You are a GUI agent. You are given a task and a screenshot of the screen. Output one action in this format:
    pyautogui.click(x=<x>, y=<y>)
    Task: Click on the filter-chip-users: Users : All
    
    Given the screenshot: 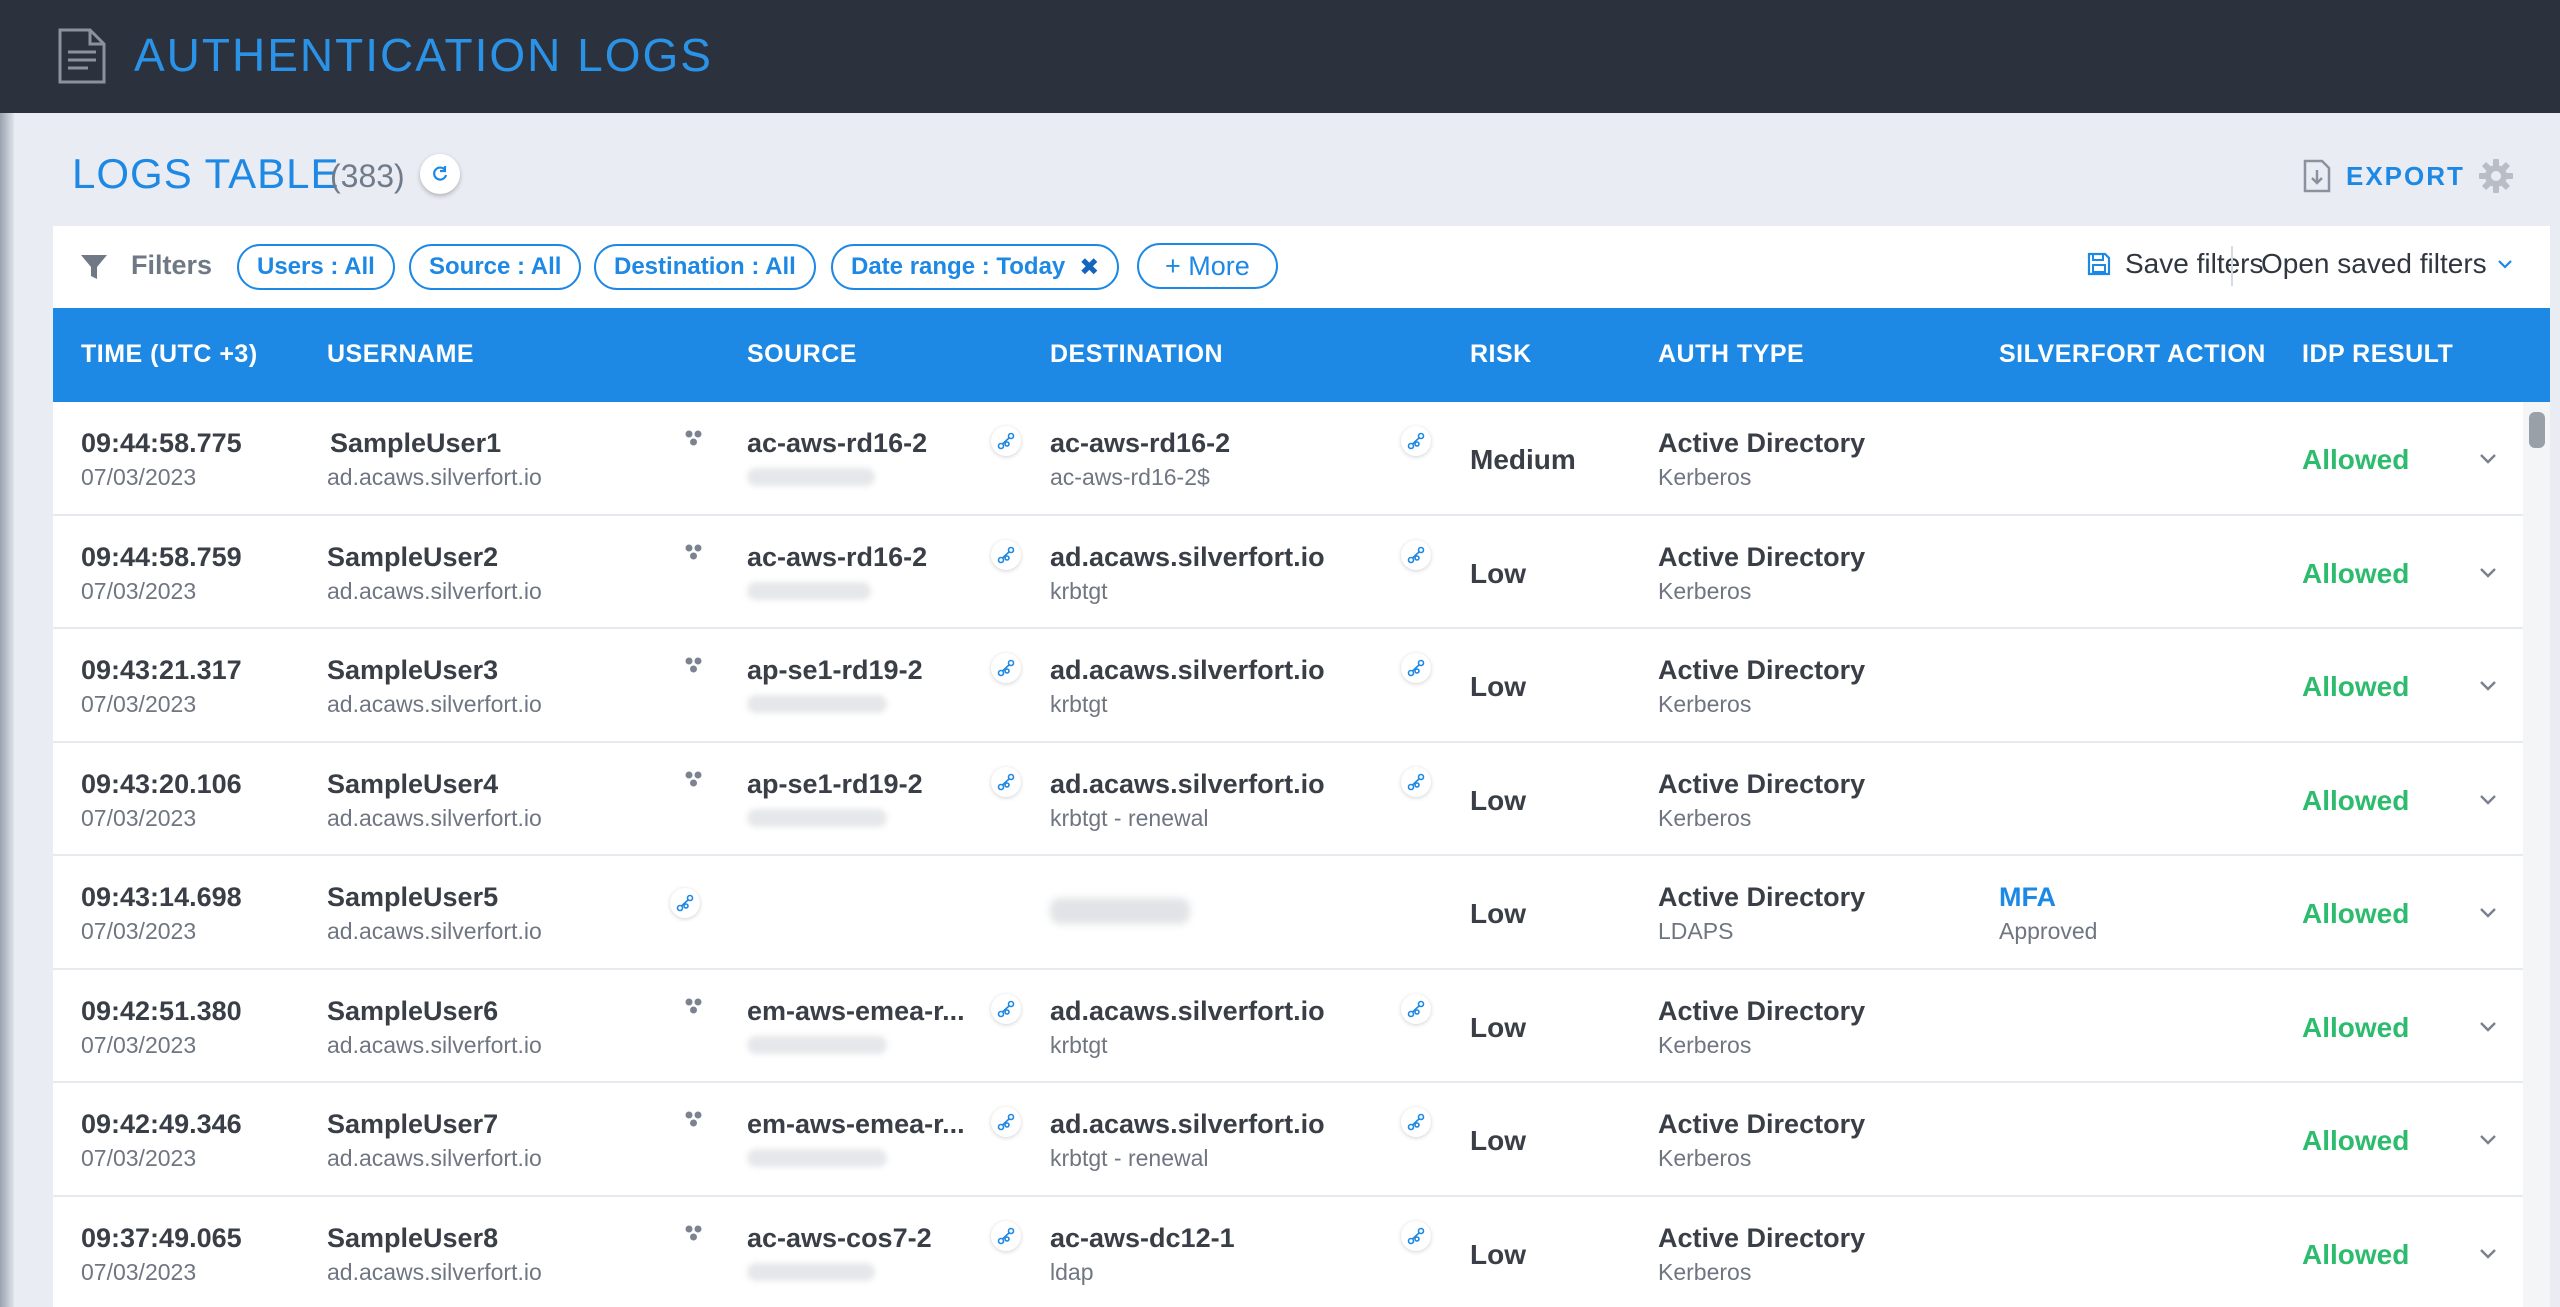 What is the action you would take?
    pyautogui.click(x=316, y=267)
    